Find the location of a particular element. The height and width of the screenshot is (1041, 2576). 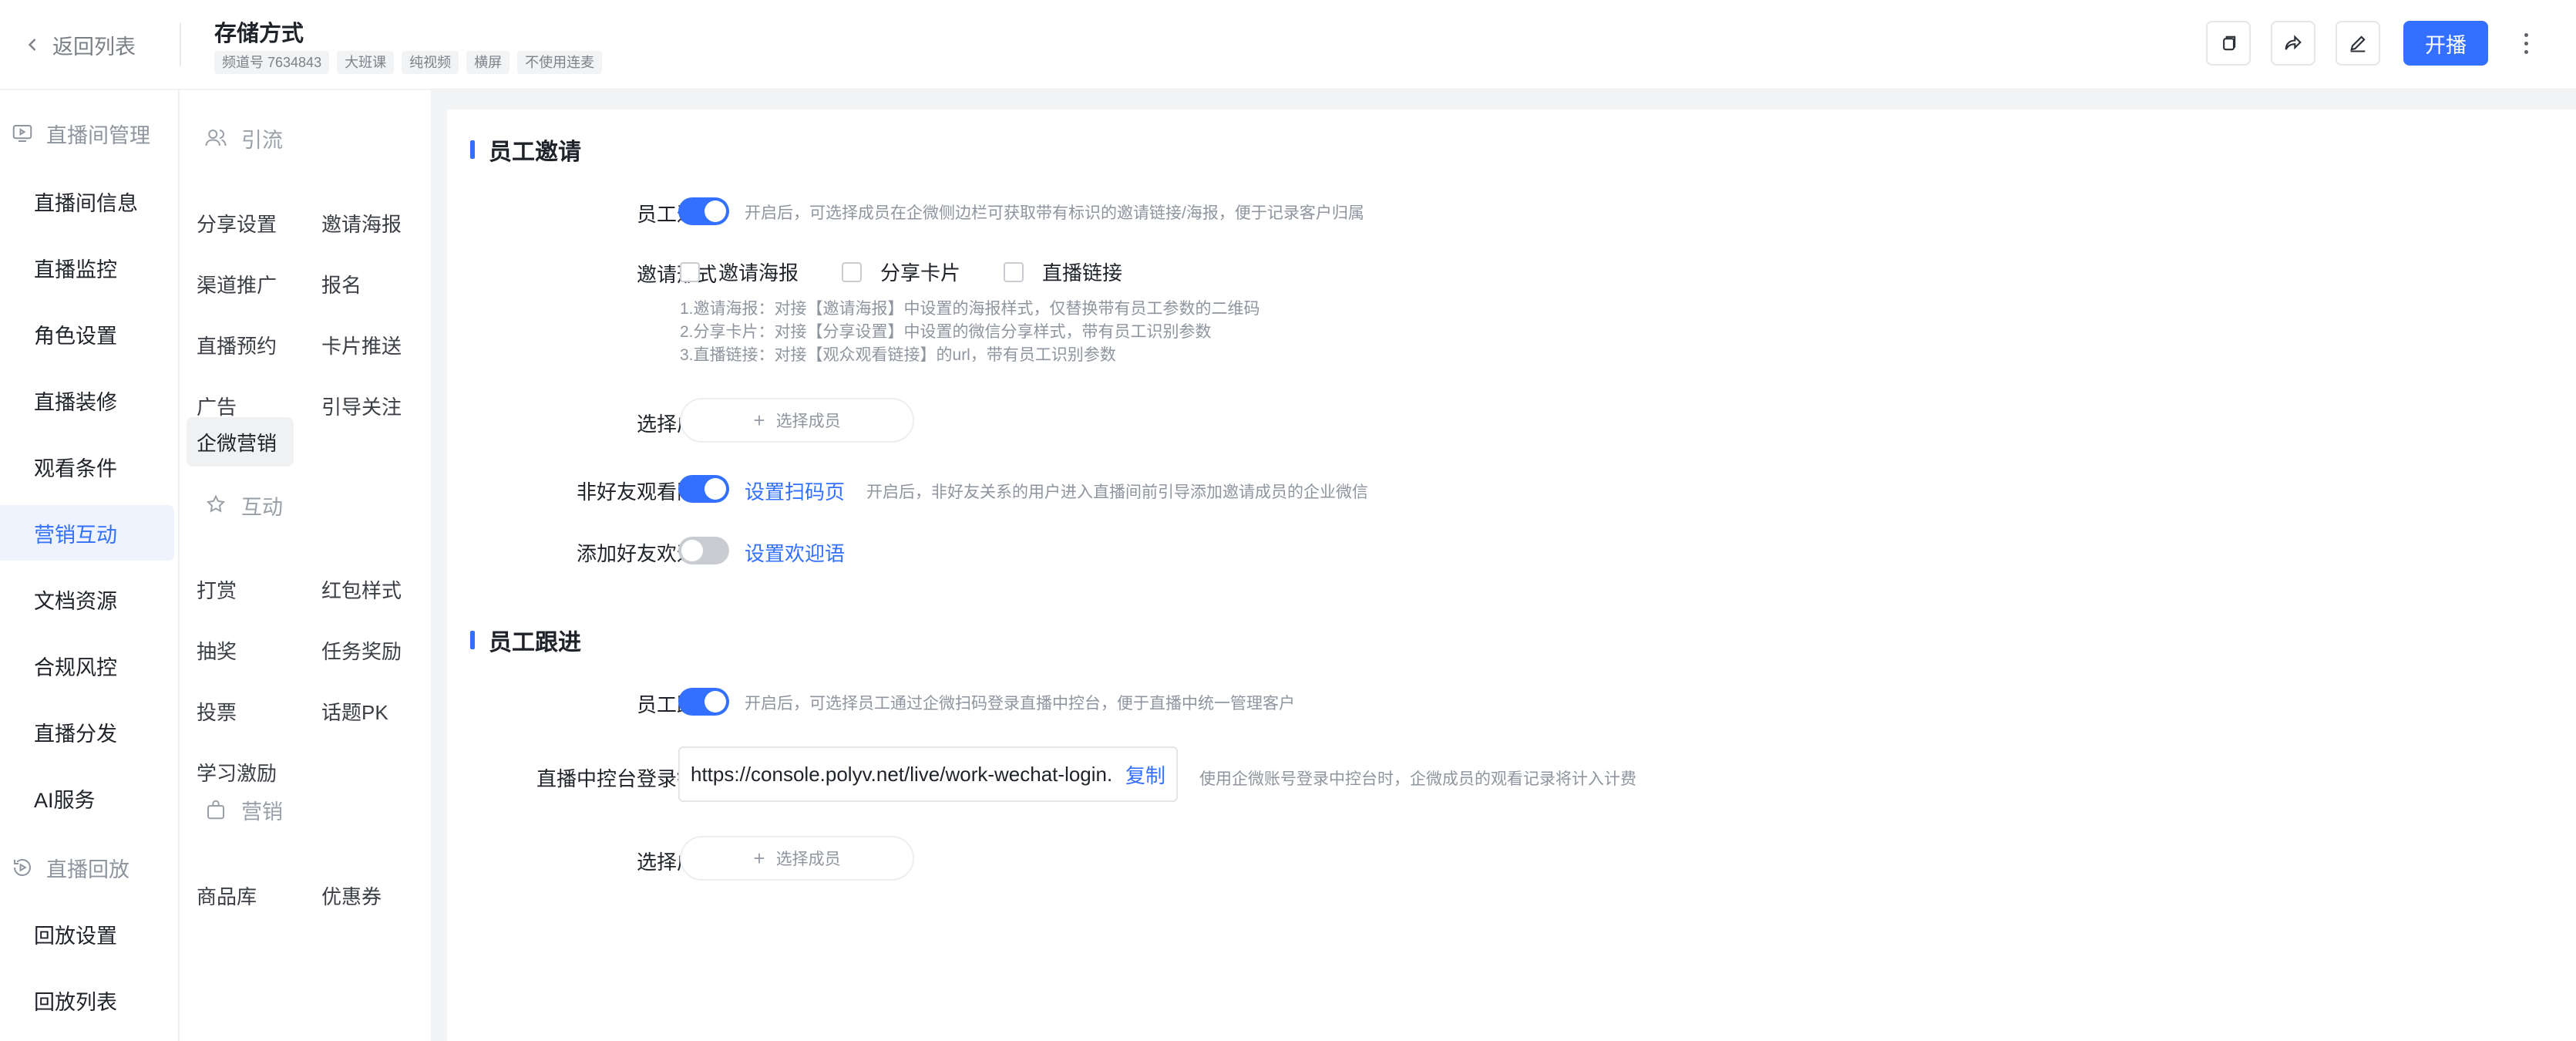

follow-select-member-button: + 选择成员 is located at coordinates (797, 858).